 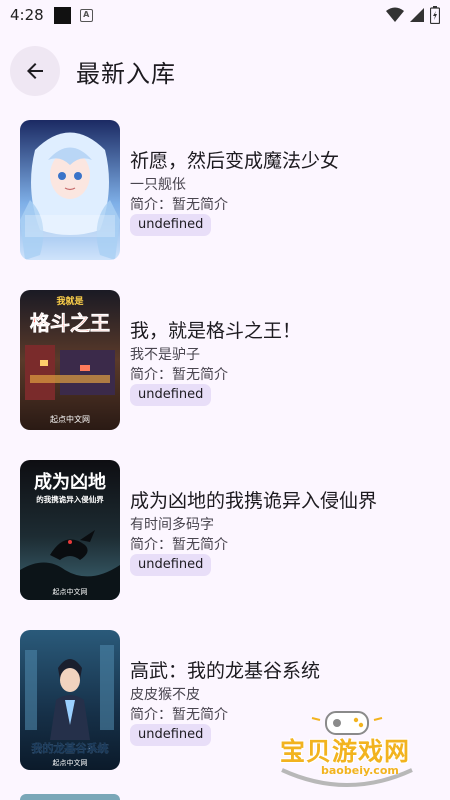 I want to click on cover-top-text: 我就是, so click(x=70, y=301).